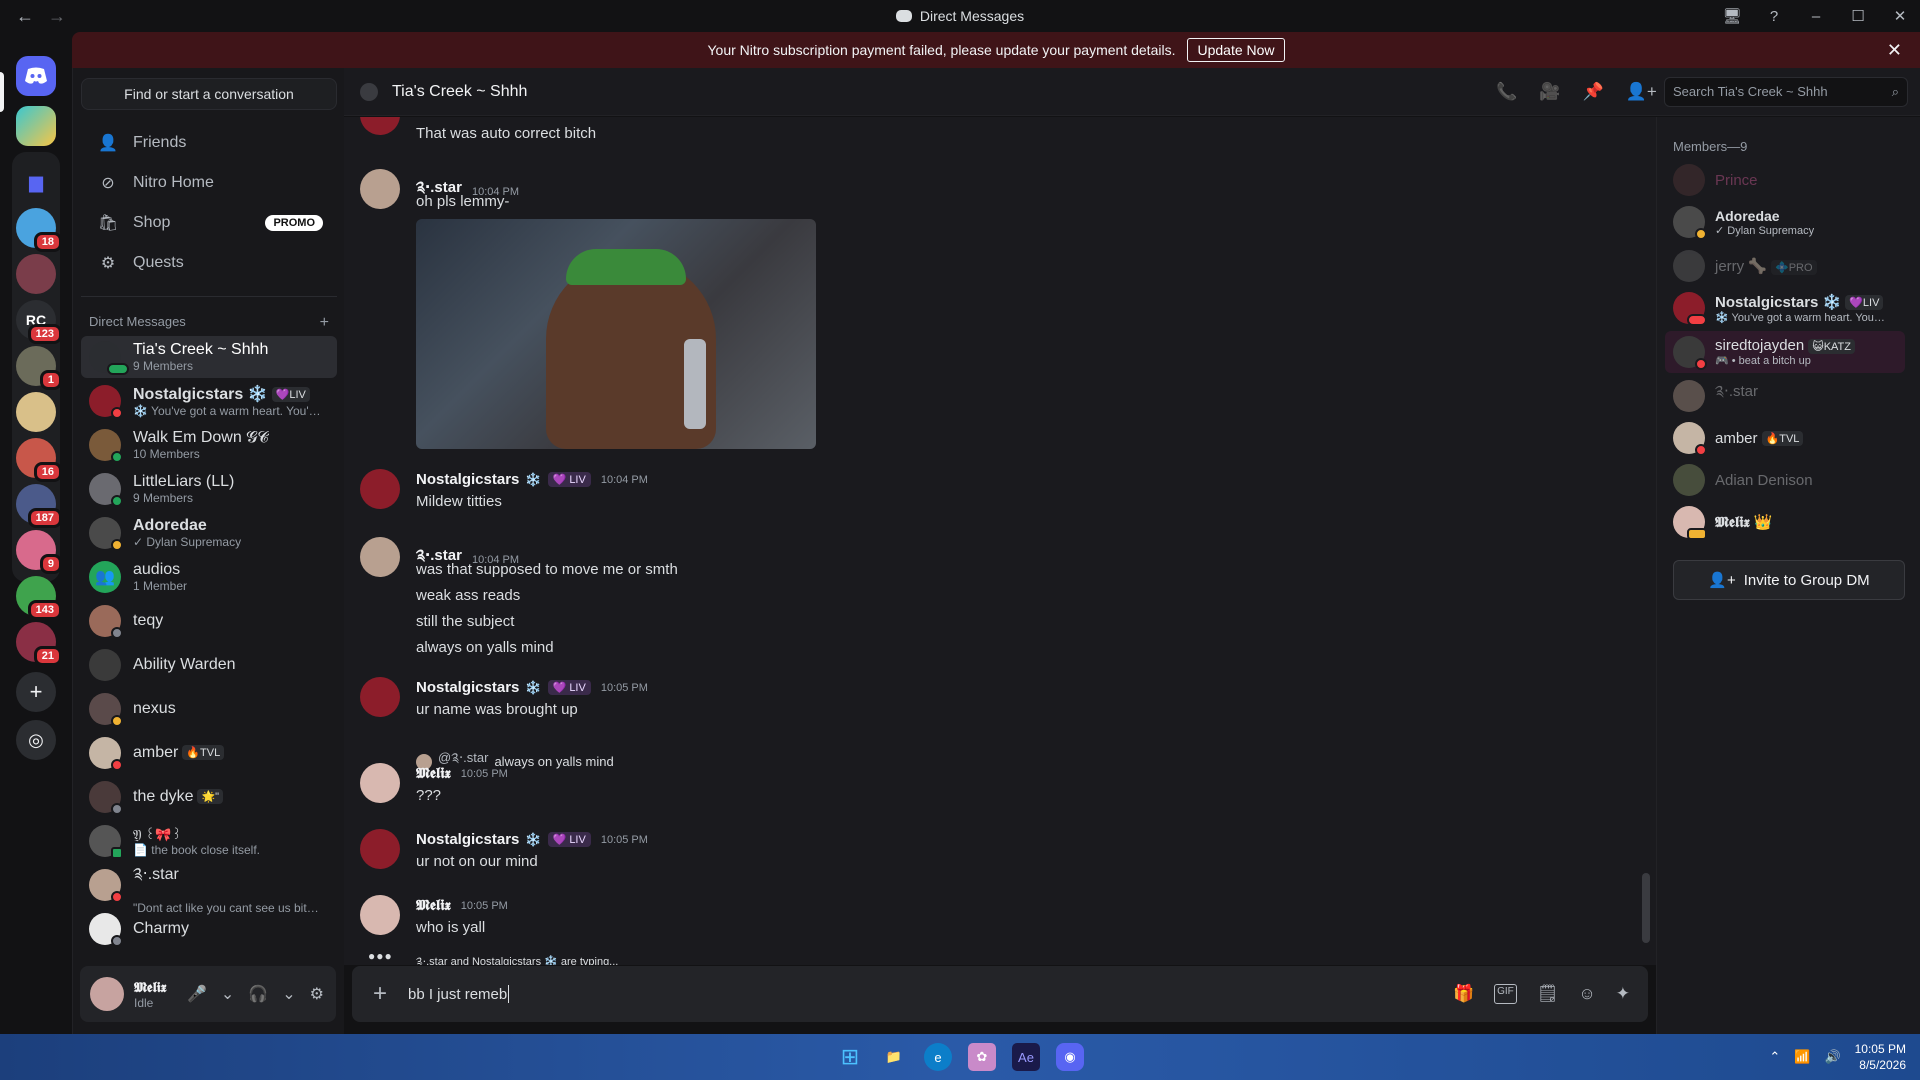 Image resolution: width=1920 pixels, height=1080 pixels. Describe the element at coordinates (209, 797) in the screenshot. I see `dm-item: the dyke 🌟"` at that location.